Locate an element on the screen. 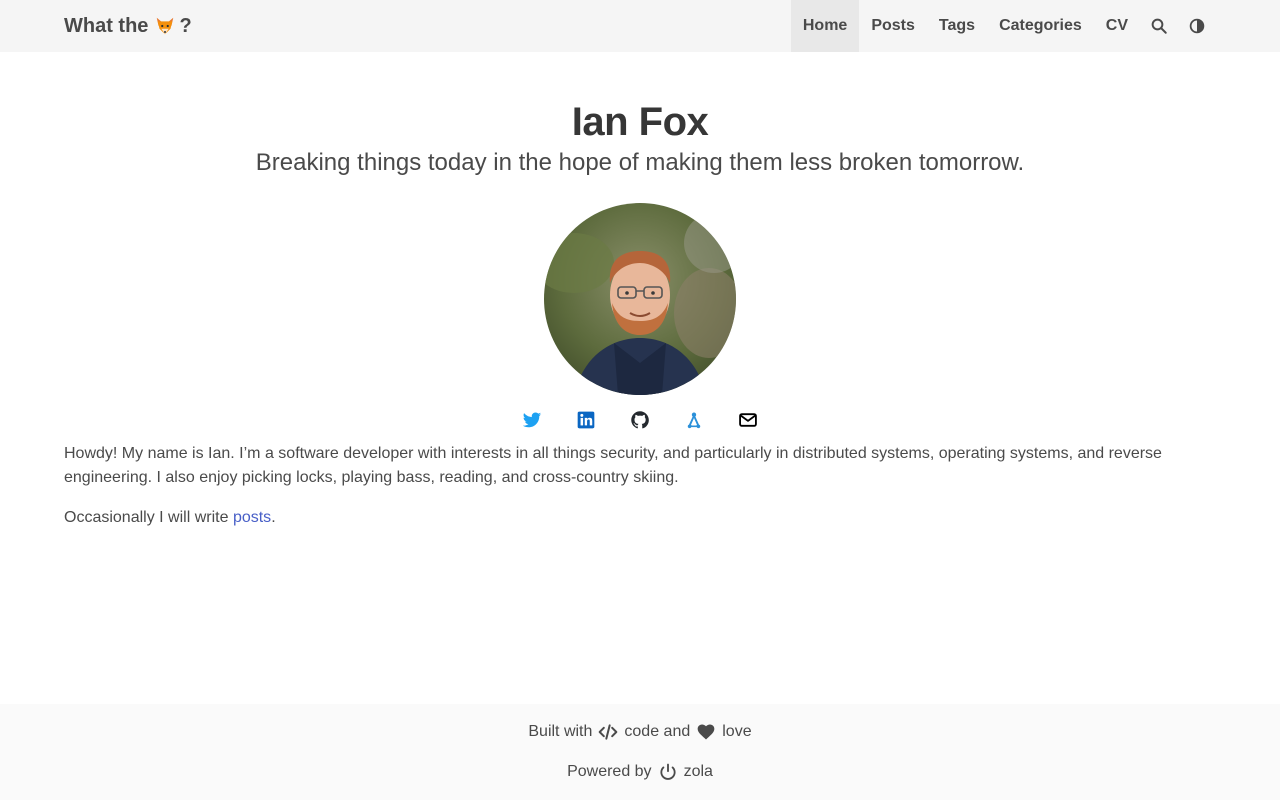 The height and width of the screenshot is (800, 1280). twitter-link is located at coordinates (532, 420).